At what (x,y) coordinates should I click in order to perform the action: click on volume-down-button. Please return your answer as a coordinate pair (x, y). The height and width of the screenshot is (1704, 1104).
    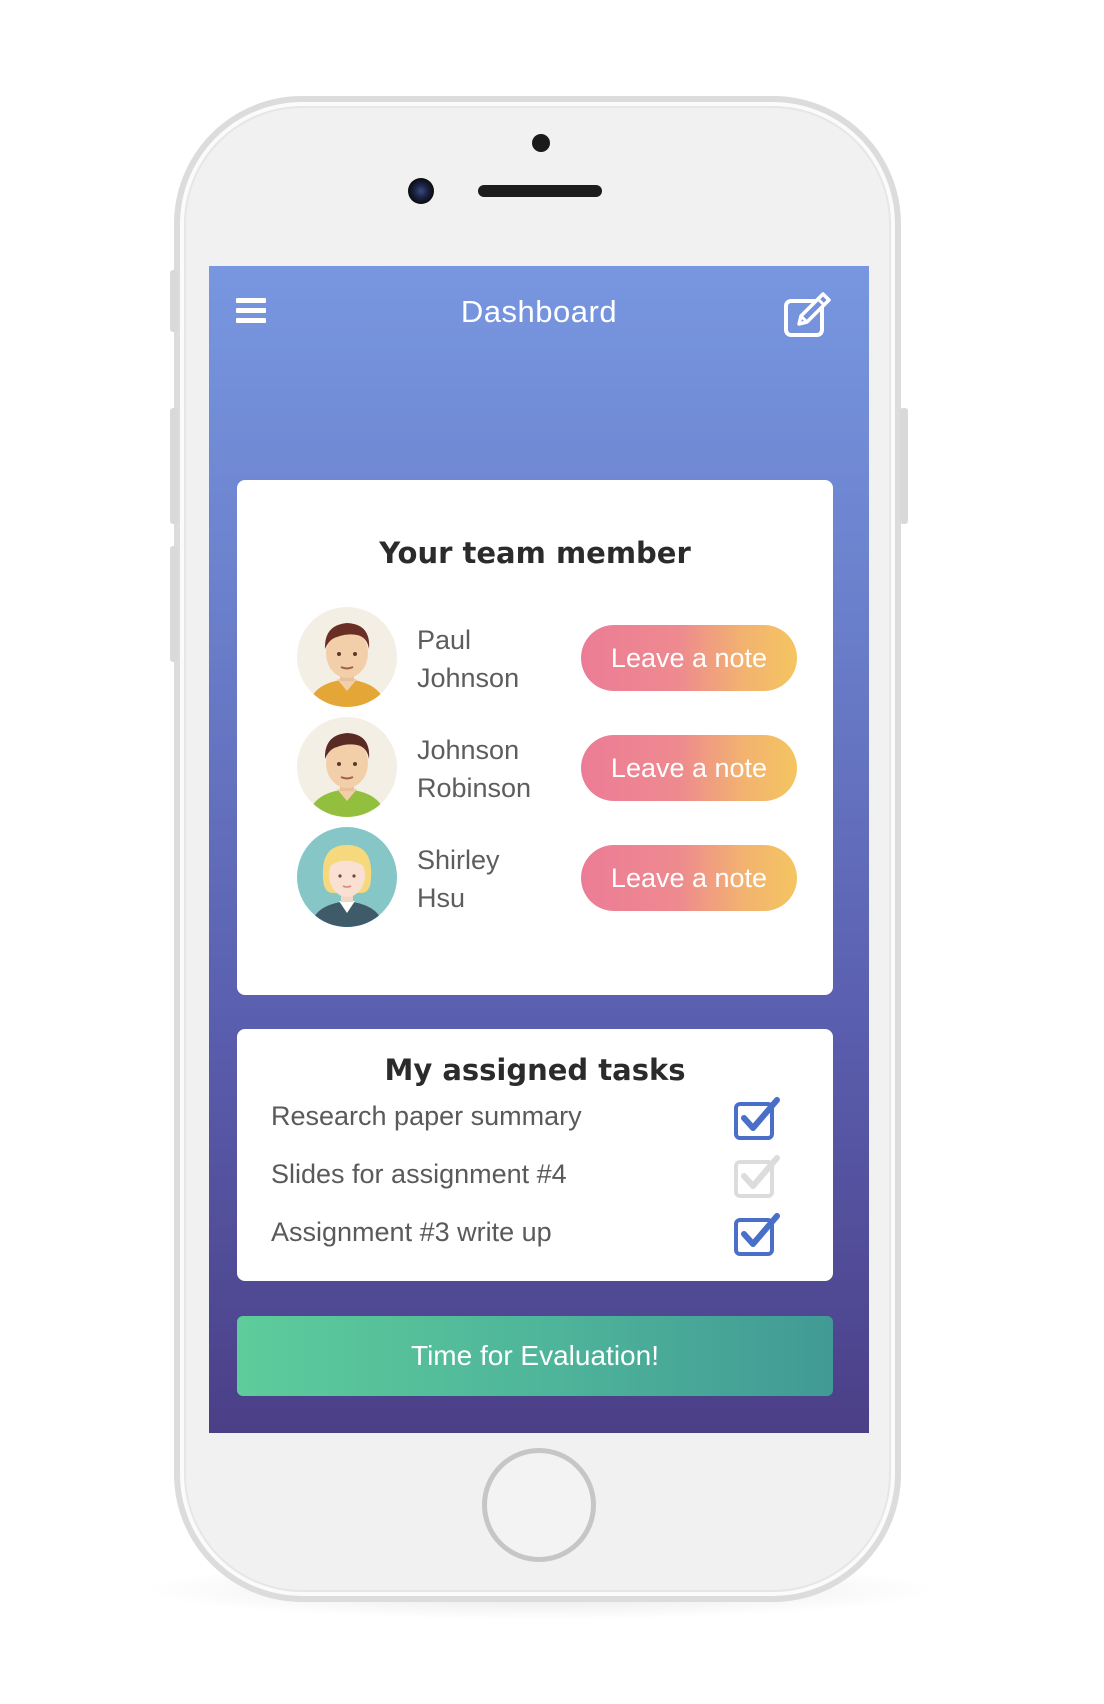
    Looking at the image, I should click on (174, 604).